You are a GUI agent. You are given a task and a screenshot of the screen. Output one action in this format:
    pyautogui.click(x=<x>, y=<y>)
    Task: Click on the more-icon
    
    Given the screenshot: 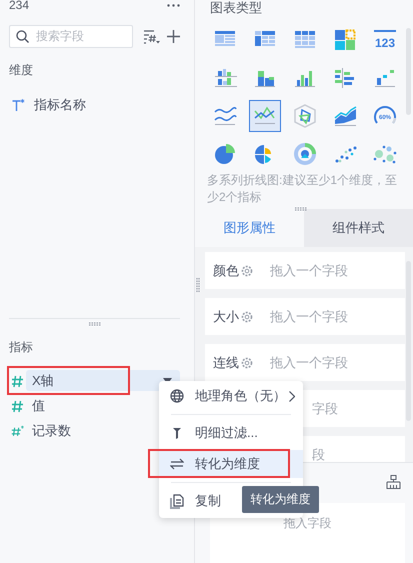 What is the action you would take?
    pyautogui.click(x=173, y=5)
    